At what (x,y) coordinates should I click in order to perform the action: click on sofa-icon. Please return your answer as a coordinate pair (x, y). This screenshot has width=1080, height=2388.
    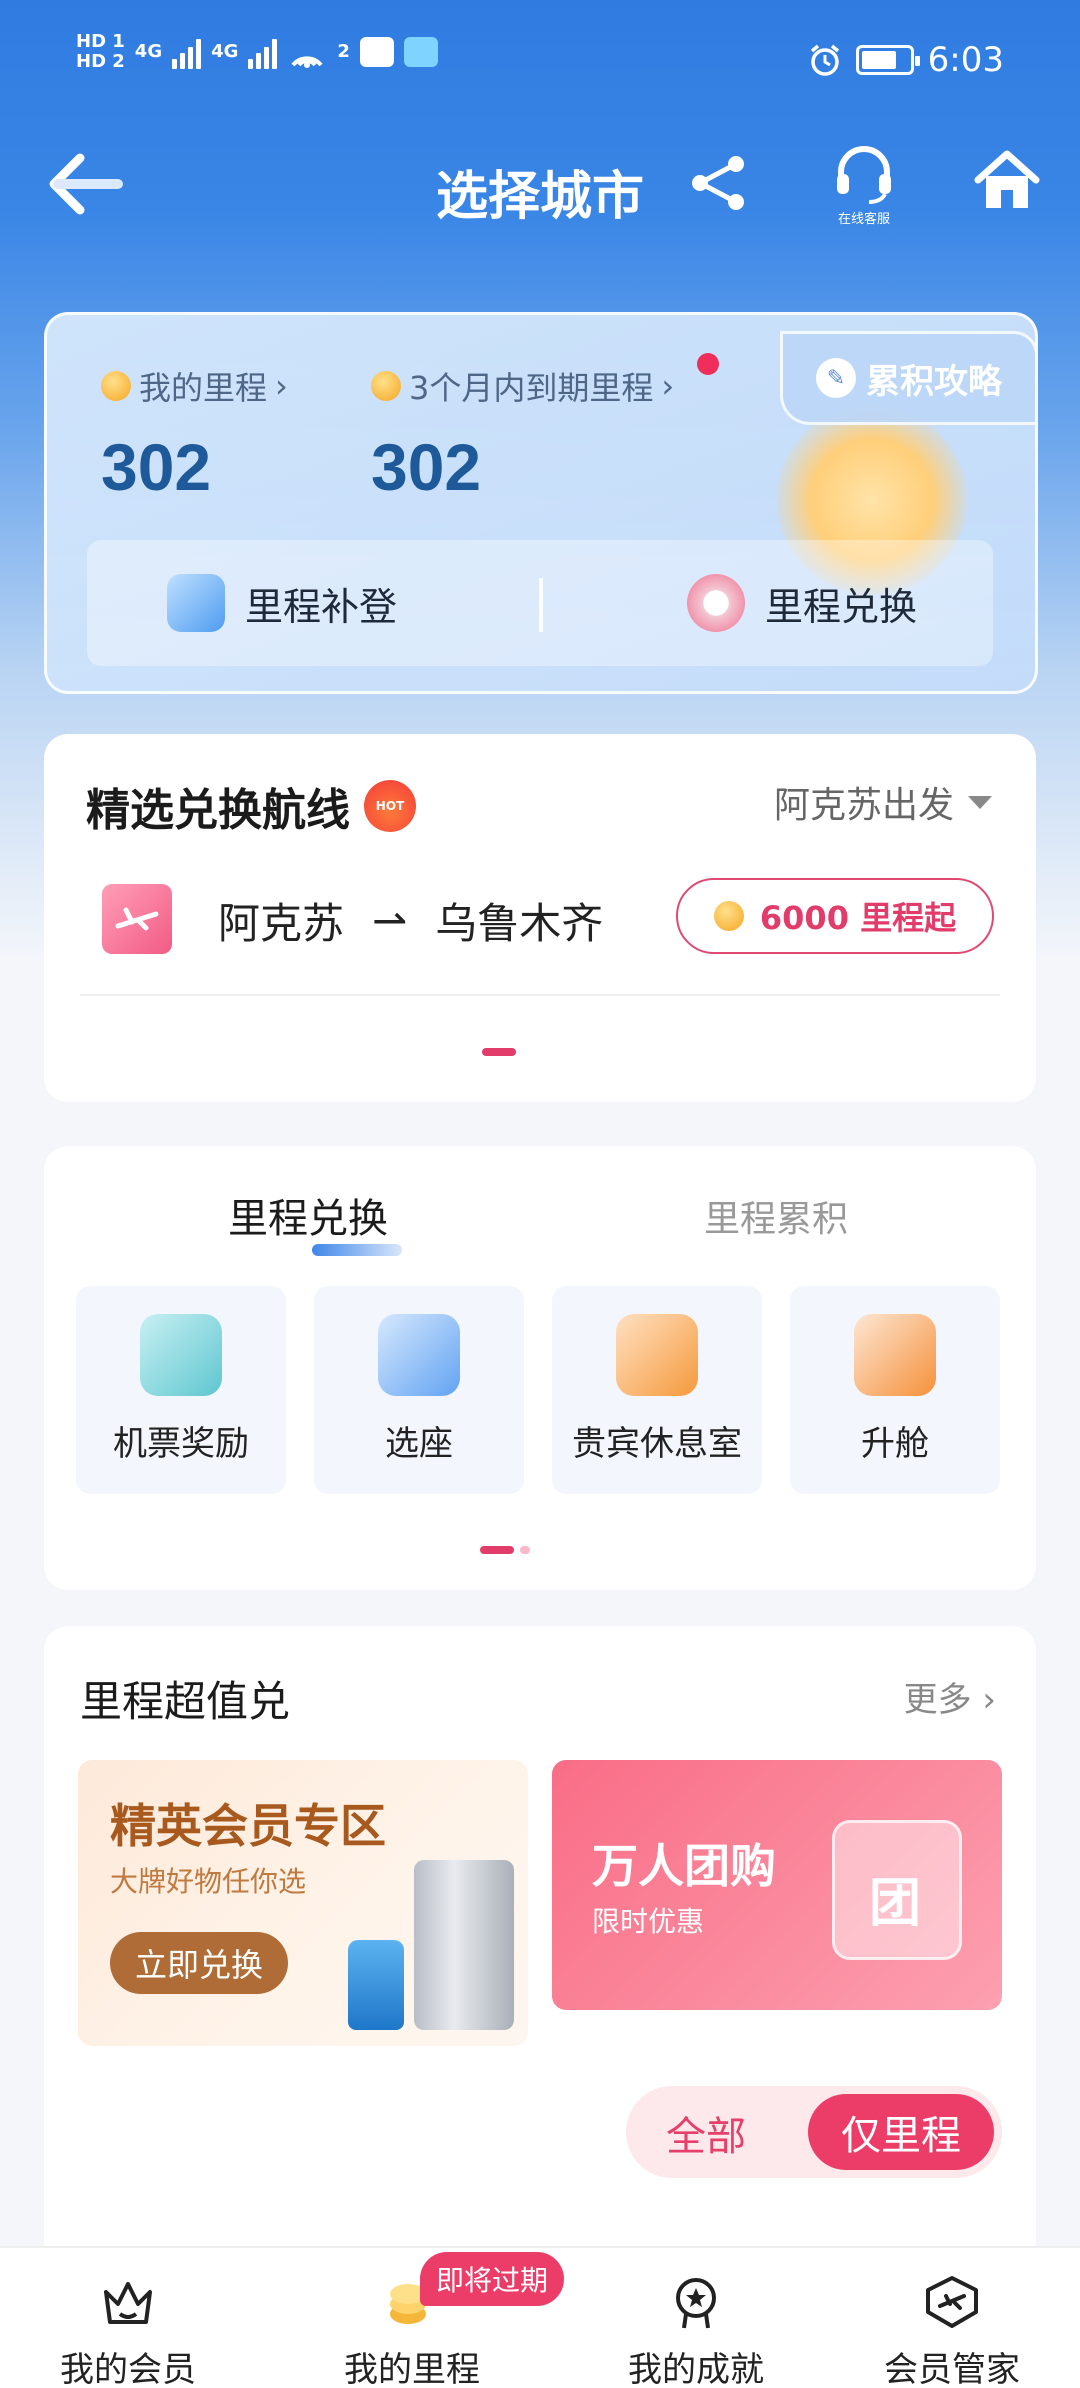
    Looking at the image, I should click on (657, 1355).